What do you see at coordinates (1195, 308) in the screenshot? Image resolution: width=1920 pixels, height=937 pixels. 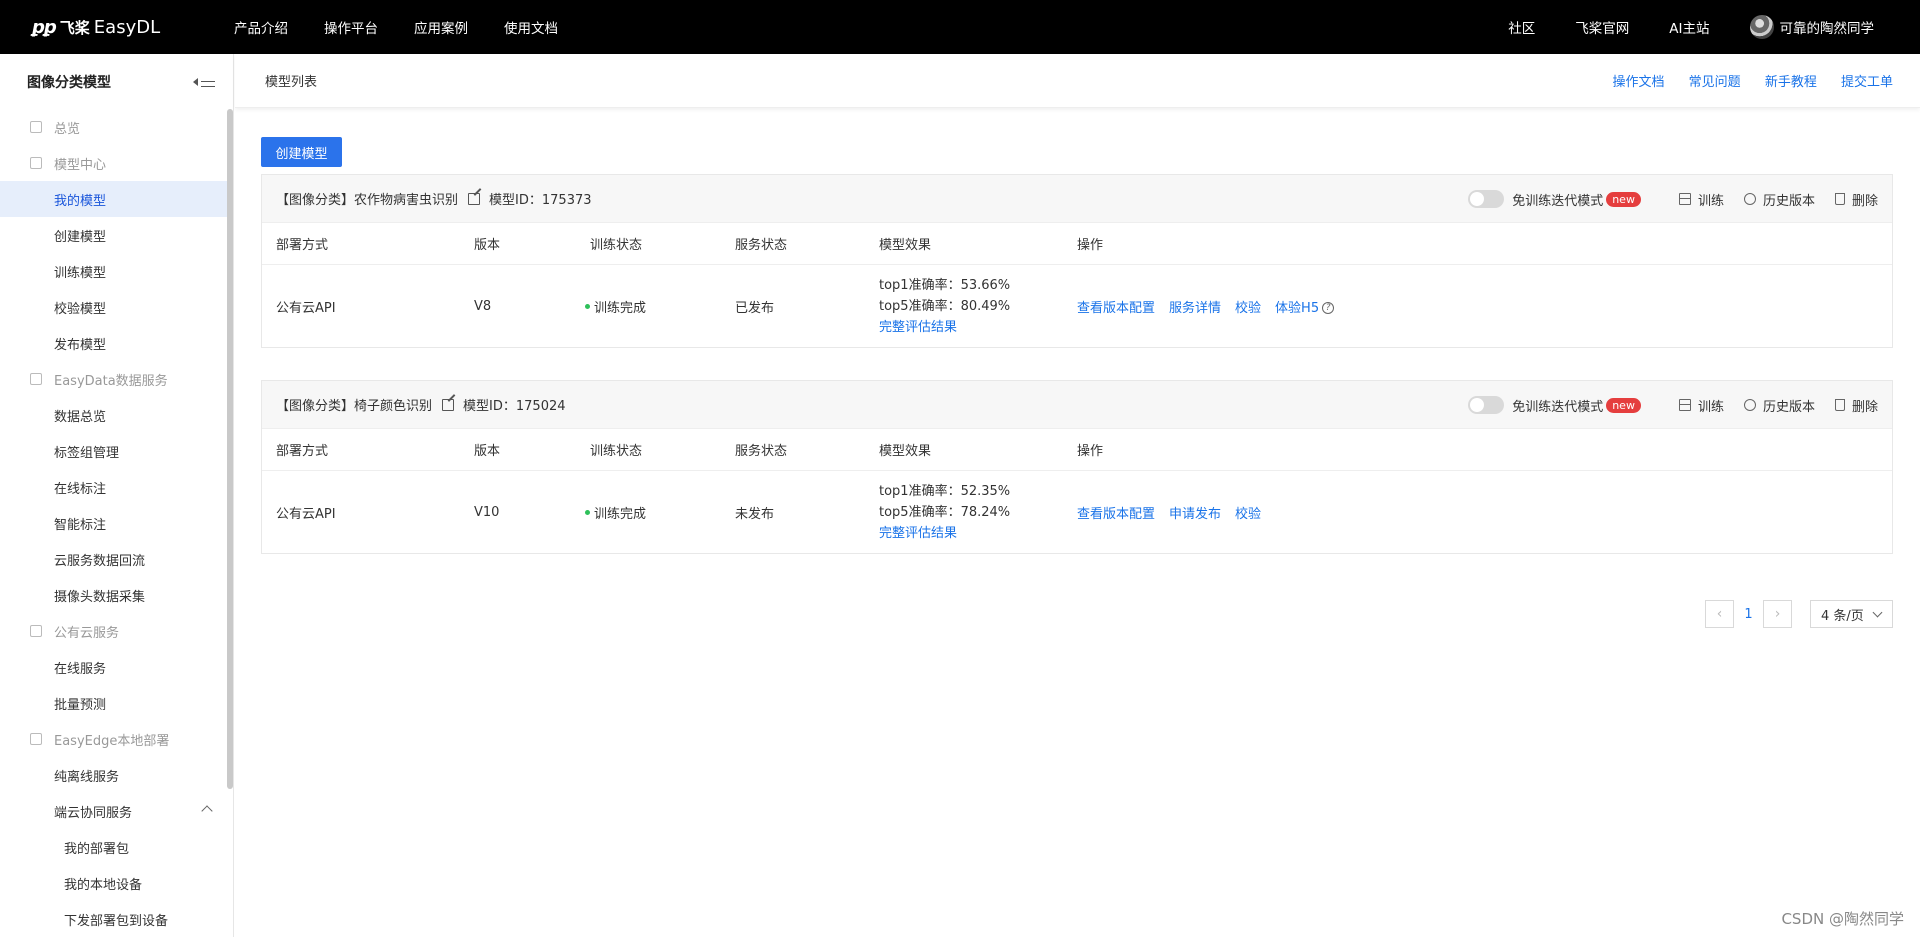 I see `op-link: 服务详情` at bounding box center [1195, 308].